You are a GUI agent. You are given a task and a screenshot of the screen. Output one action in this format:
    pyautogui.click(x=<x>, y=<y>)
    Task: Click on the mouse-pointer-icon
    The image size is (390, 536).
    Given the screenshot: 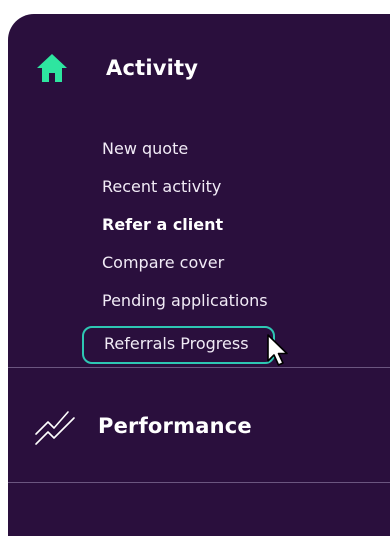 What is the action you would take?
    pyautogui.click(x=277, y=350)
    